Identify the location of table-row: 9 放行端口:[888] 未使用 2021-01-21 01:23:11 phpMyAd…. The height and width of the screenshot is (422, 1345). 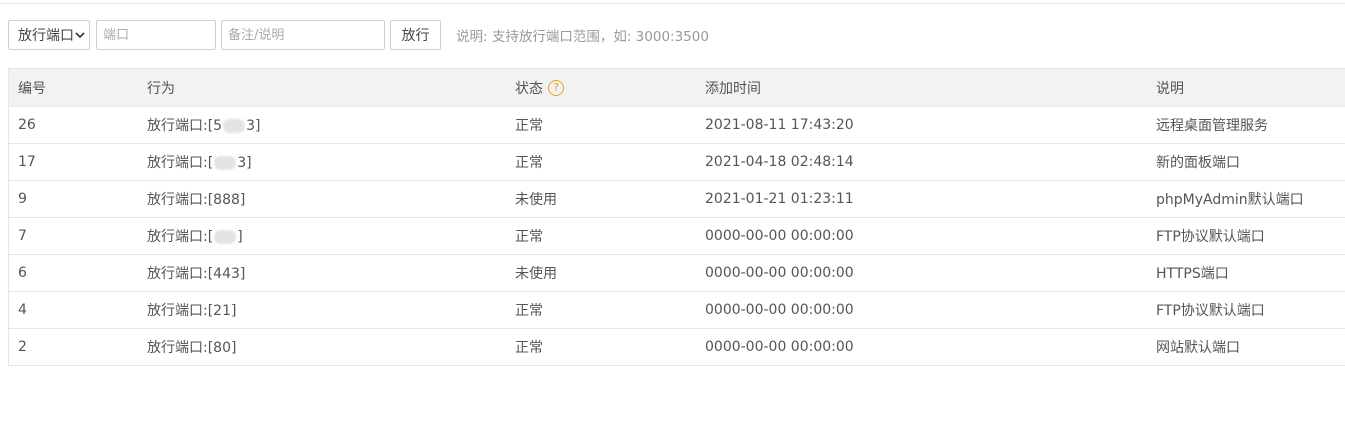
(677, 199).